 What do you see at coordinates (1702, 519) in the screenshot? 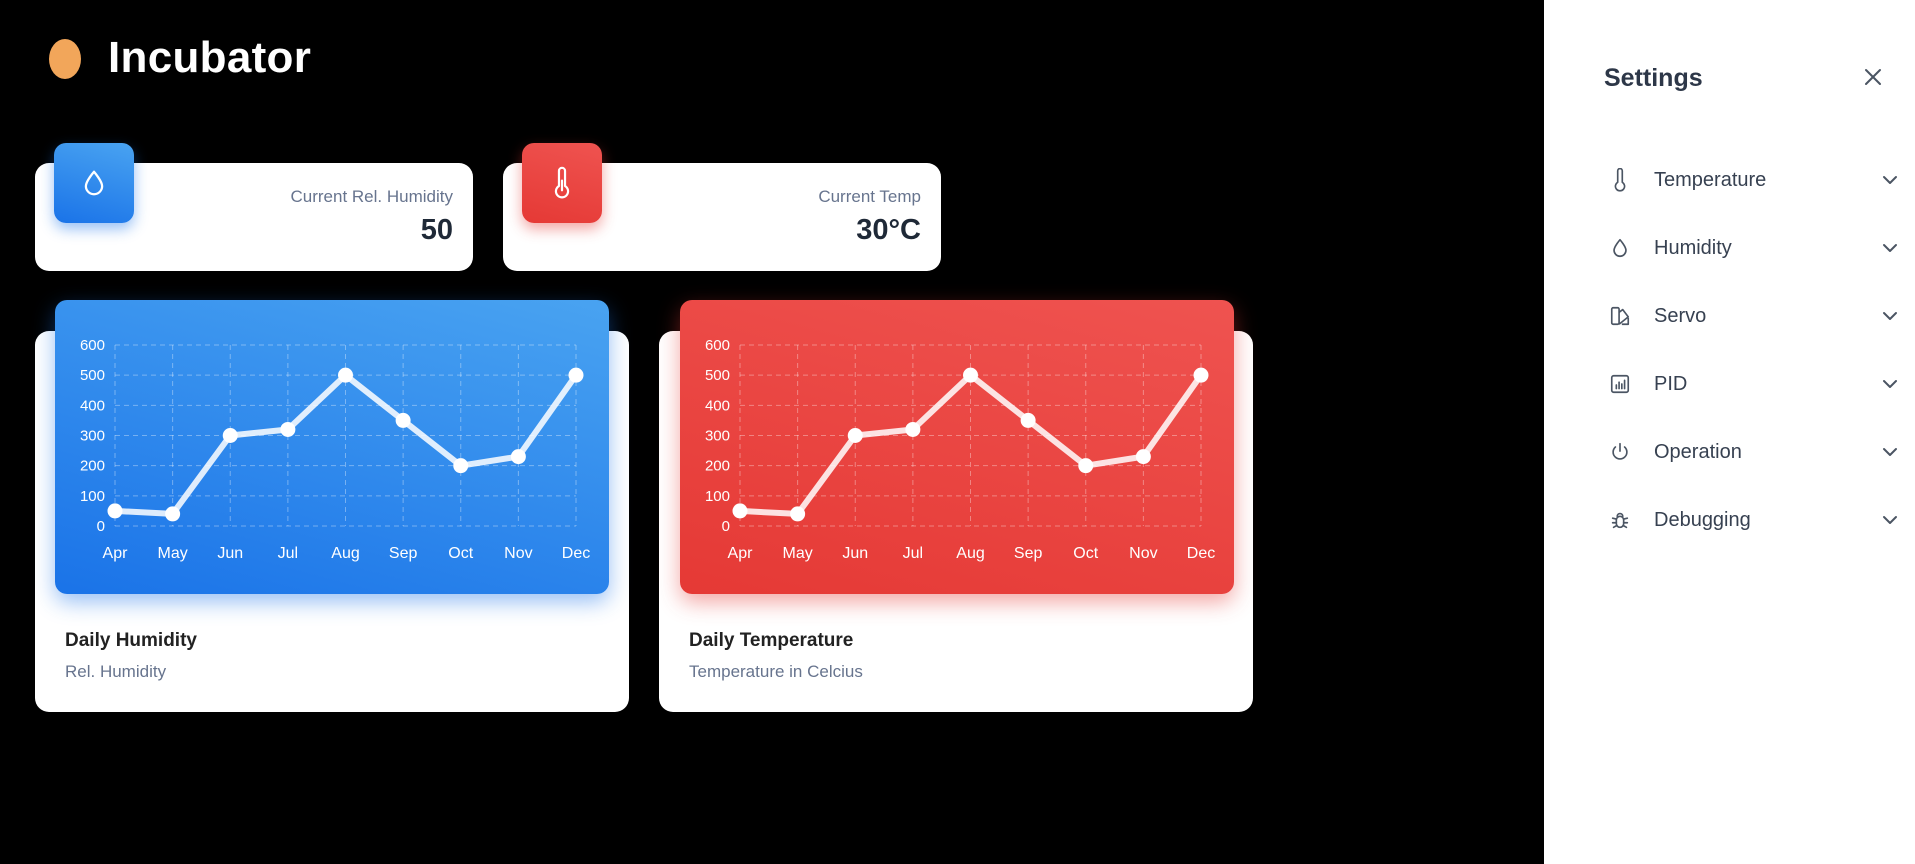
I see `settings-item-label: Debugging` at bounding box center [1702, 519].